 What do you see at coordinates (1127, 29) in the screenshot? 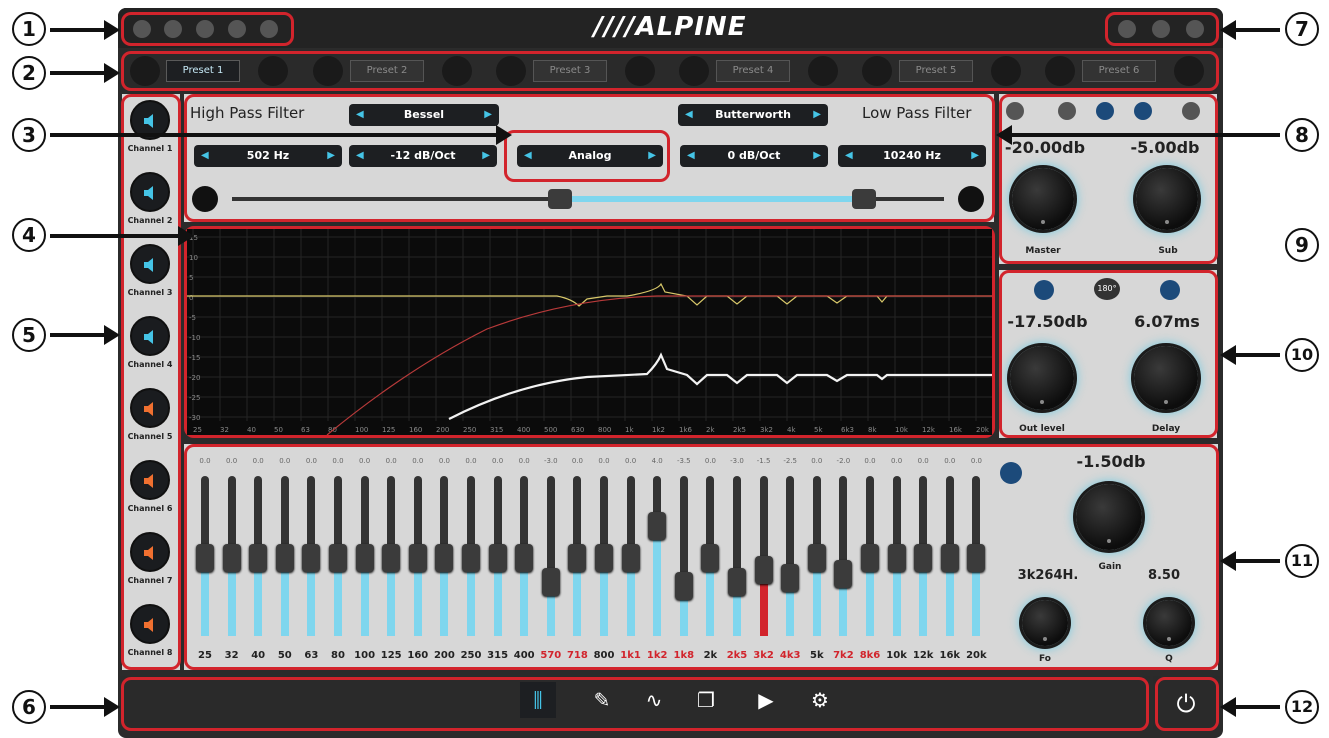
I see `wifi-icon` at bounding box center [1127, 29].